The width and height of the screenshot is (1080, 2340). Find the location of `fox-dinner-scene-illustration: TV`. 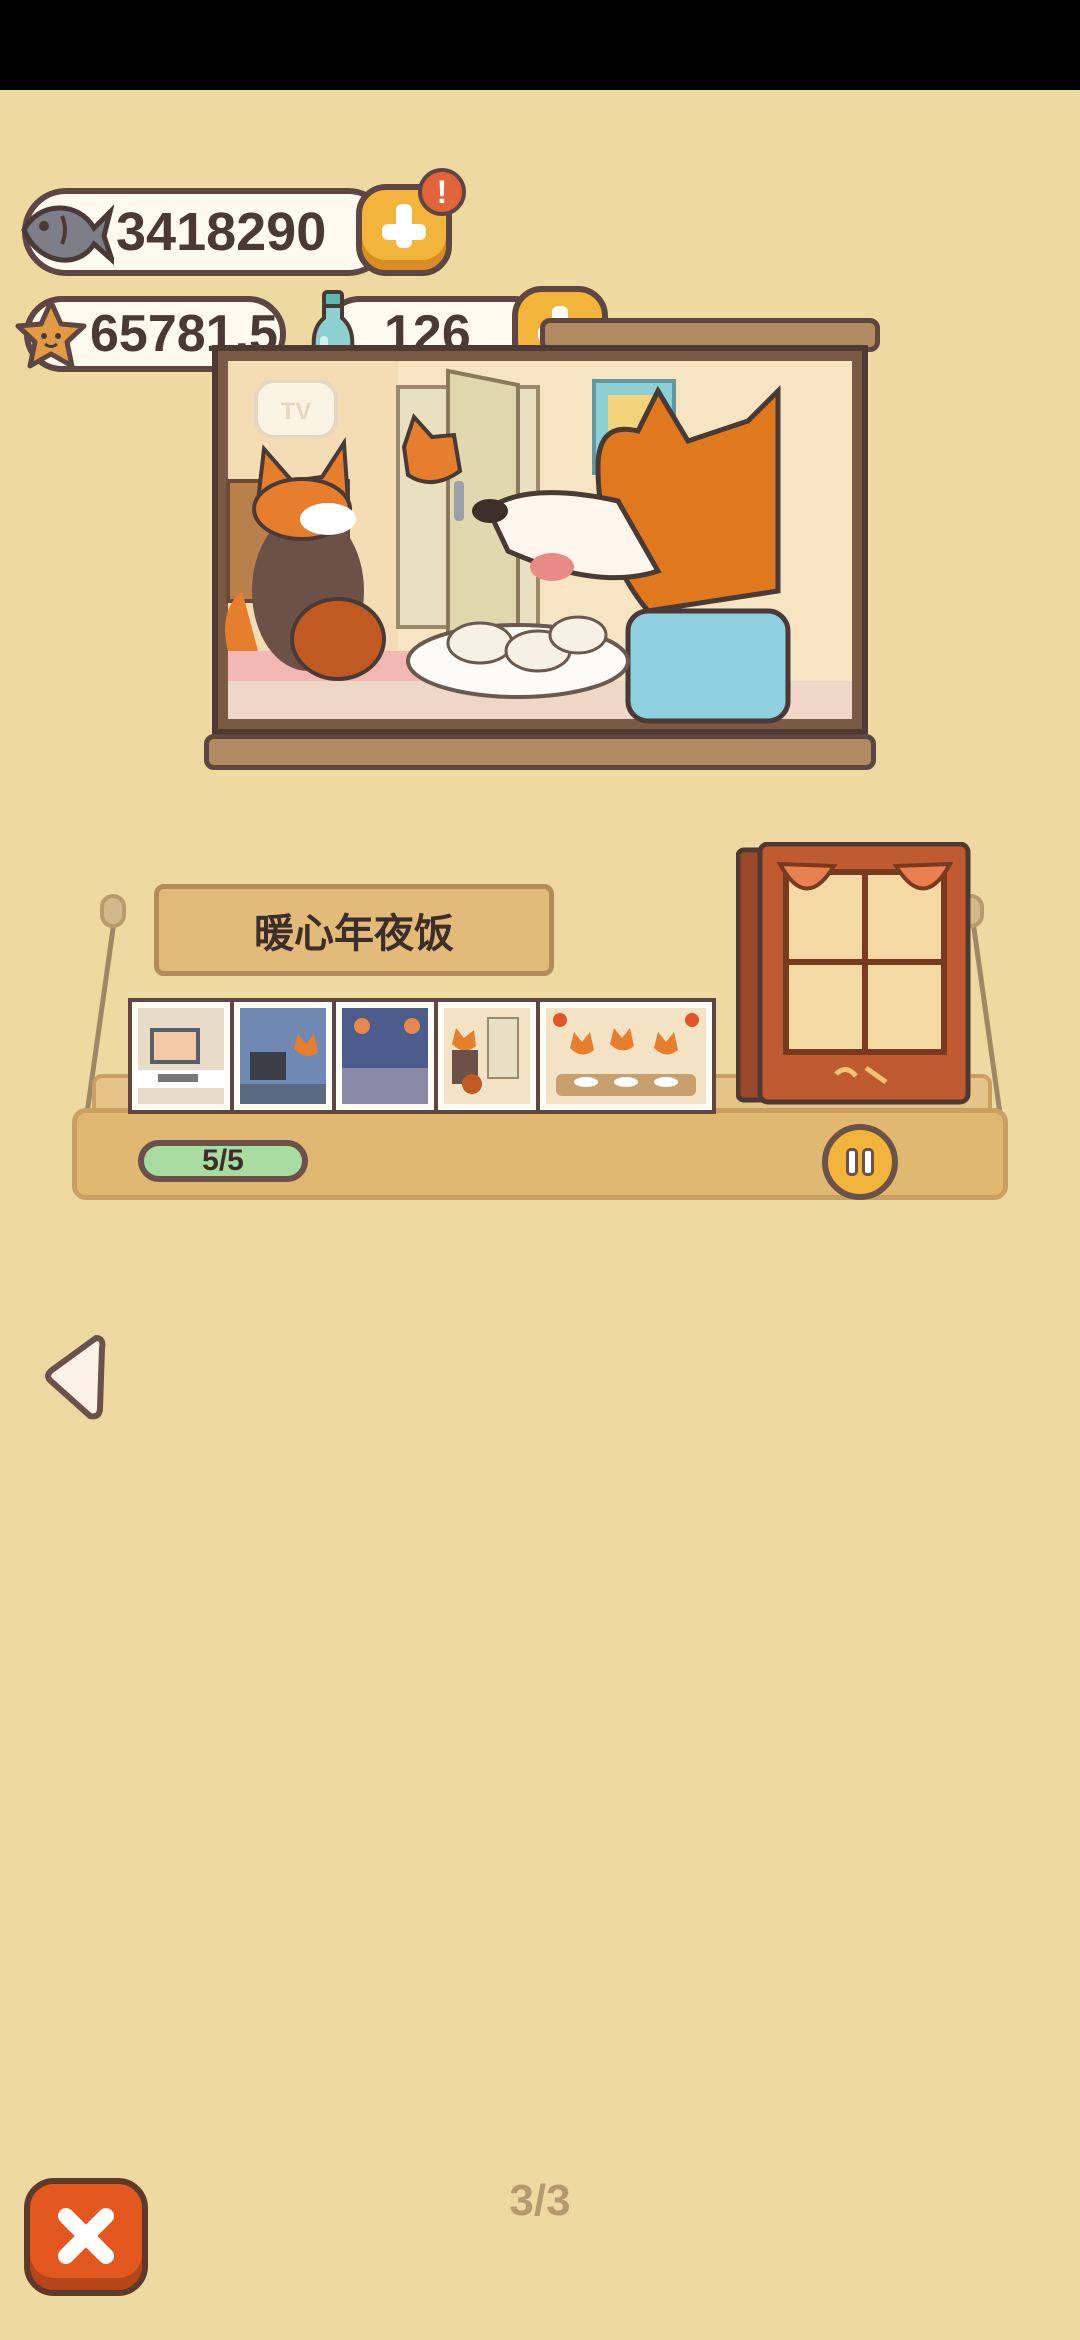

fox-dinner-scene-illustration: TV is located at coordinates (538, 542).